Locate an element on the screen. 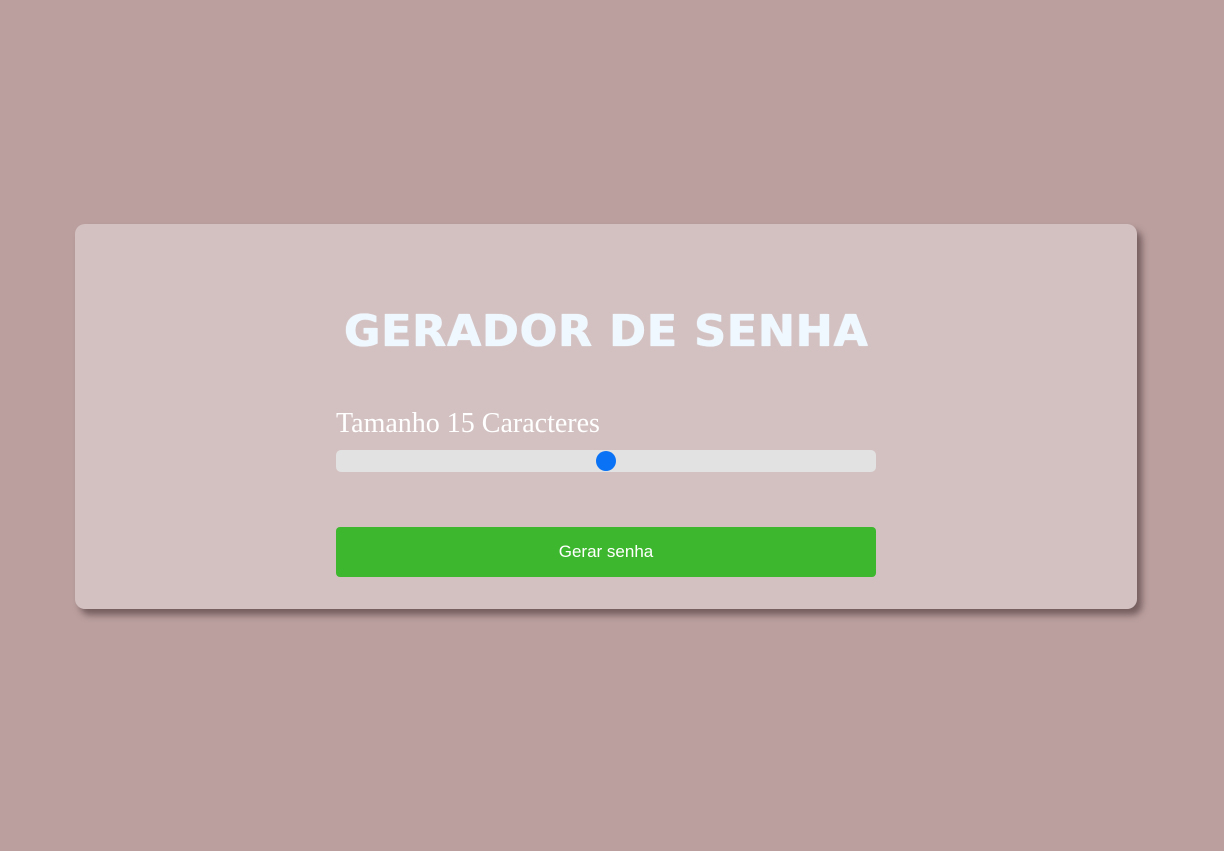 The width and height of the screenshot is (1224, 851). slider-thumb is located at coordinates (606, 461).